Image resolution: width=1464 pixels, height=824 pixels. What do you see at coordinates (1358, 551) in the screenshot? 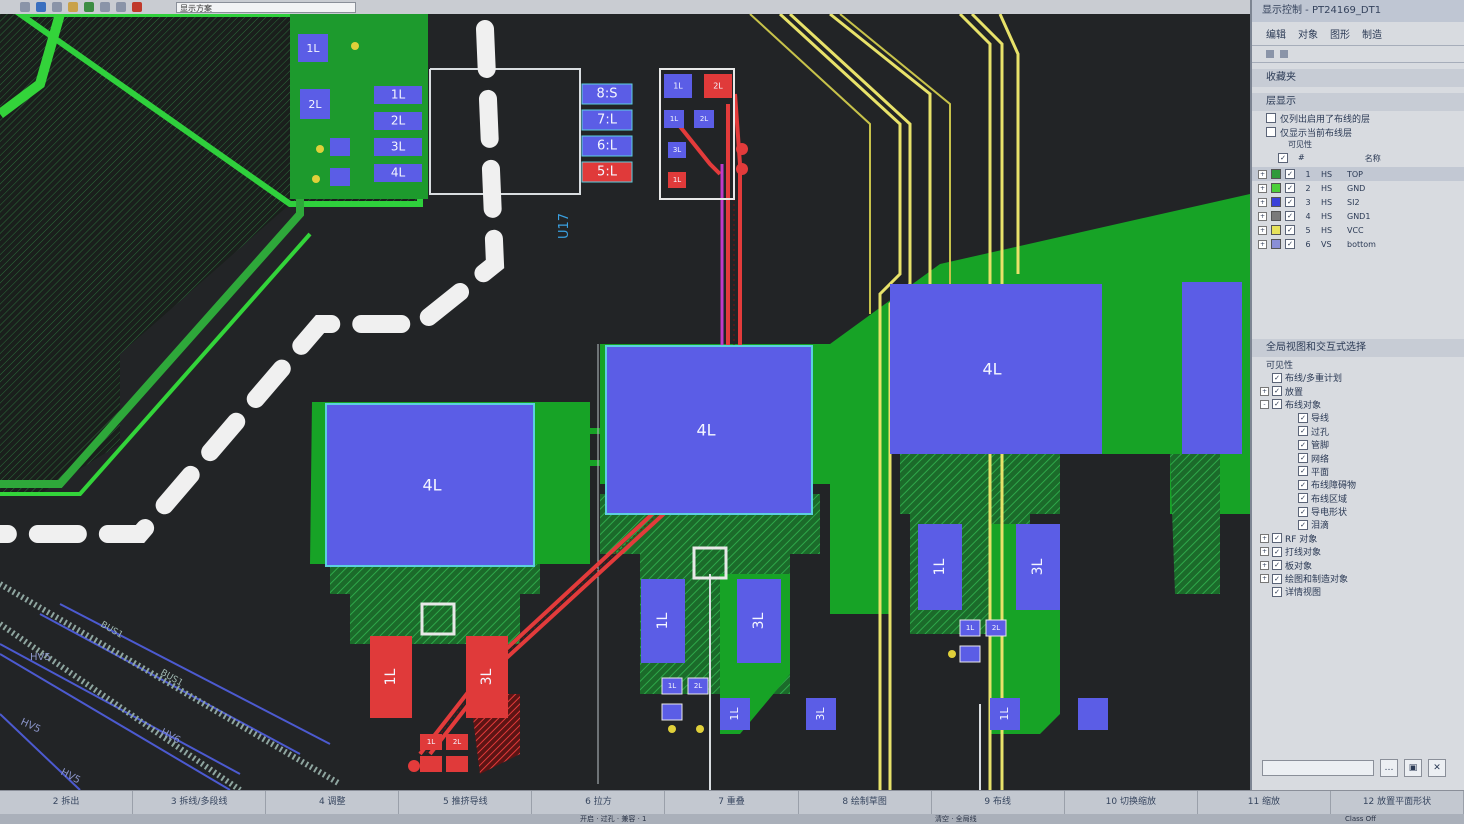
I see `tree-item: + ✓ 打线对象` at bounding box center [1358, 551].